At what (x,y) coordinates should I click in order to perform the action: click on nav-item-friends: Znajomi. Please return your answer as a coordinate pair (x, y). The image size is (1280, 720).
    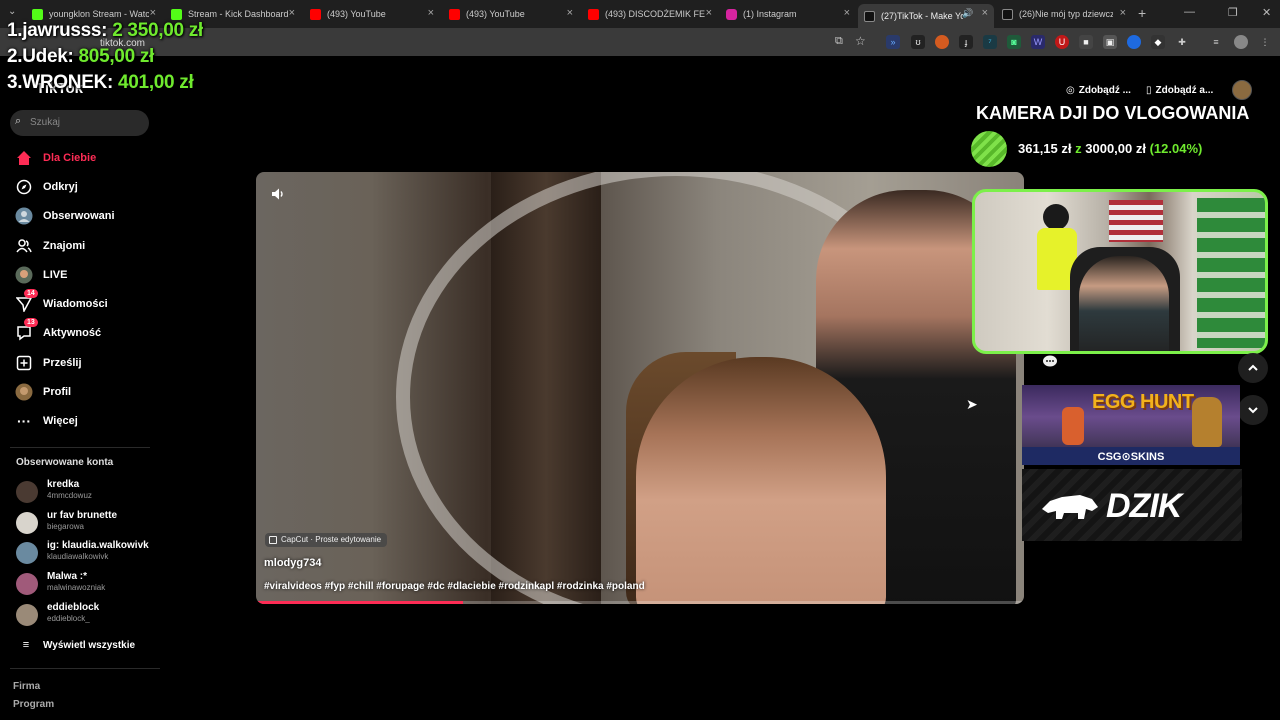
    Looking at the image, I should click on (49, 246).